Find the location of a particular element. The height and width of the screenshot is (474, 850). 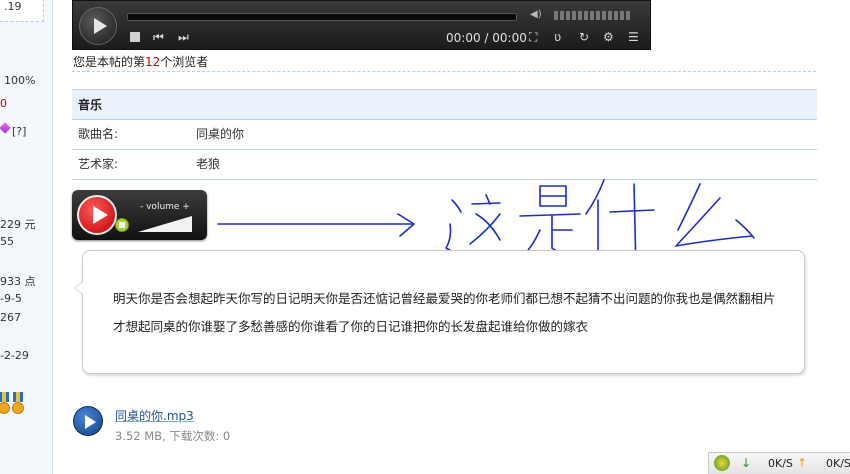

sidebar-value: 55 is located at coordinates (7, 241).